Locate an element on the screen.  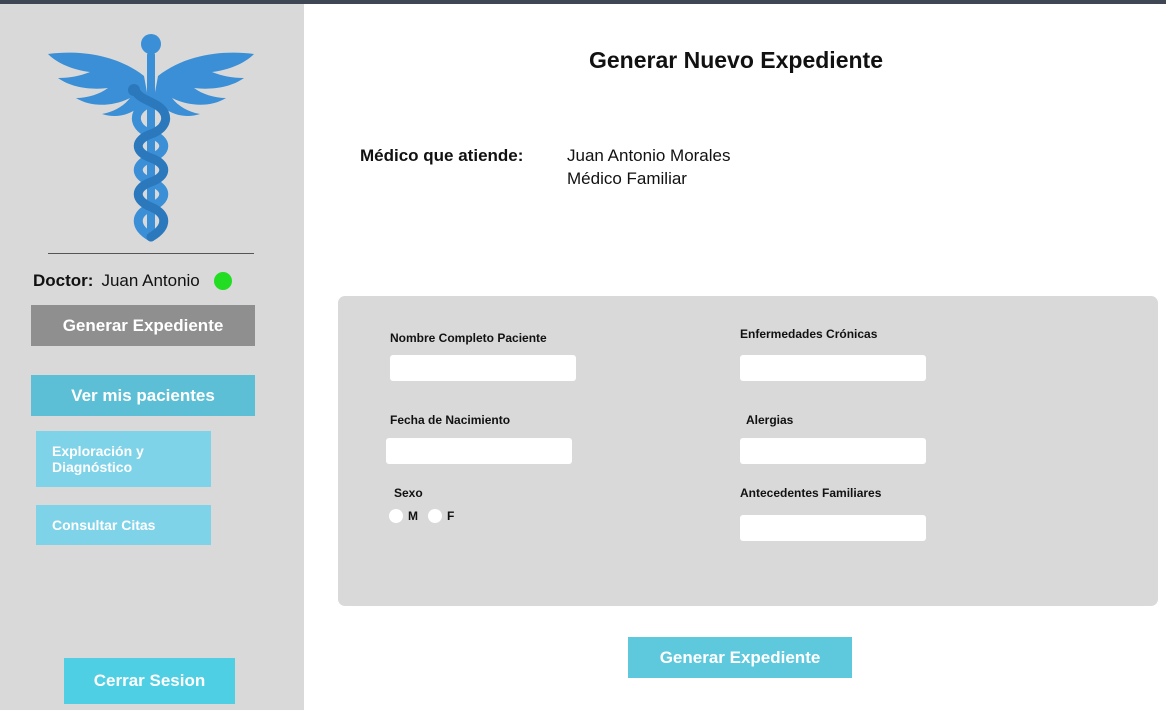
consultar-citas-label: Consultar Citas is located at coordinates (104, 525).